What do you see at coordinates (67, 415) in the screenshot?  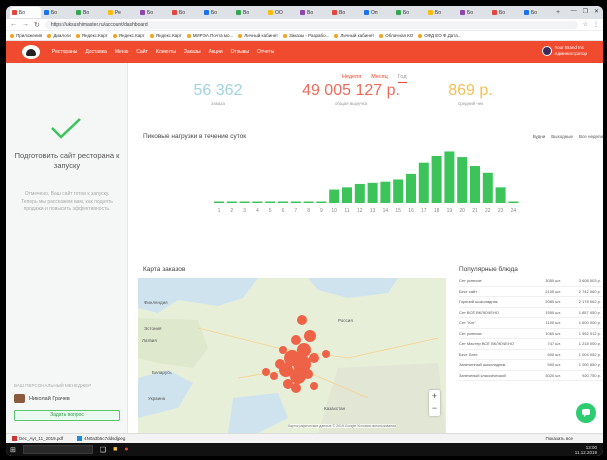 I see `contact-manager-button: Задать вопрос` at bounding box center [67, 415].